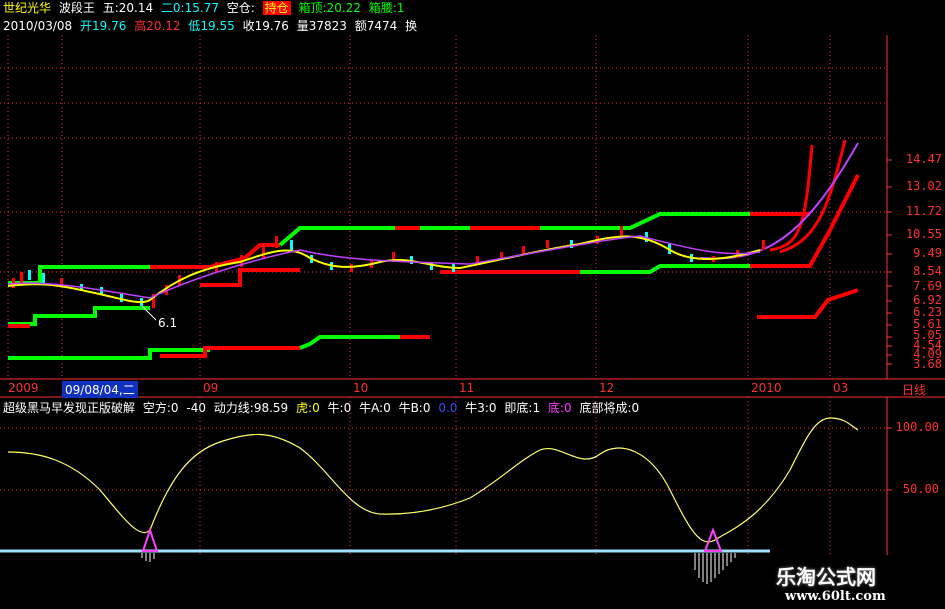 Image resolution: width=945 pixels, height=609 pixels. Describe the element at coordinates (128, 8) in the screenshot. I see `five-value: 五:20.14` at that location.